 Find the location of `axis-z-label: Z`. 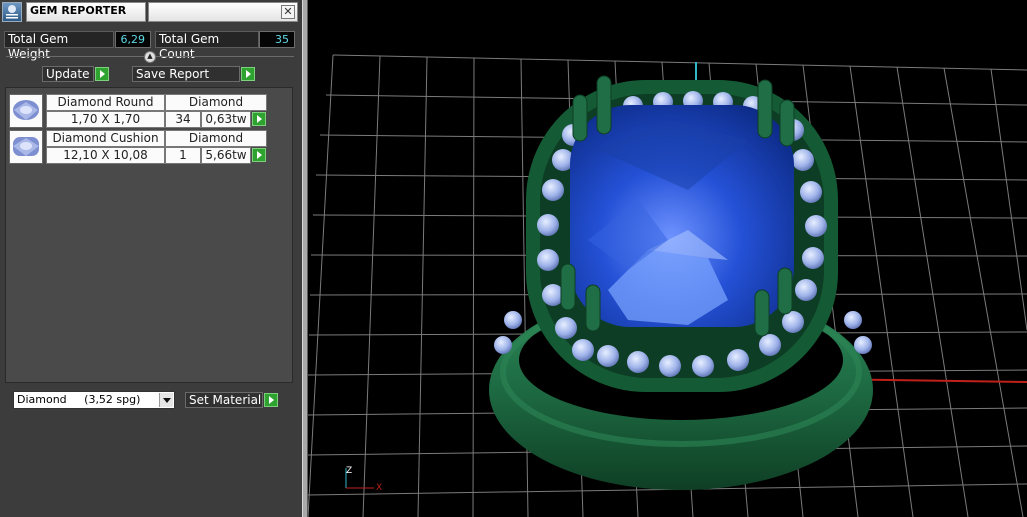

axis-z-label: Z is located at coordinates (349, 471).